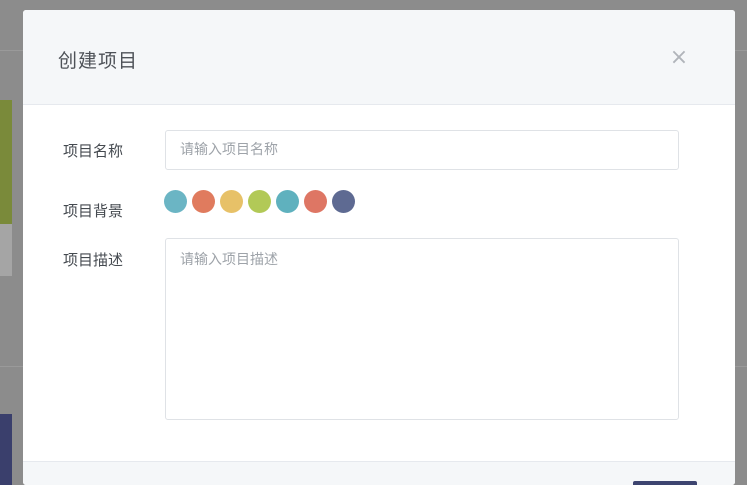 The image size is (747, 485). What do you see at coordinates (665, 483) in the screenshot?
I see `confirm-button` at bounding box center [665, 483].